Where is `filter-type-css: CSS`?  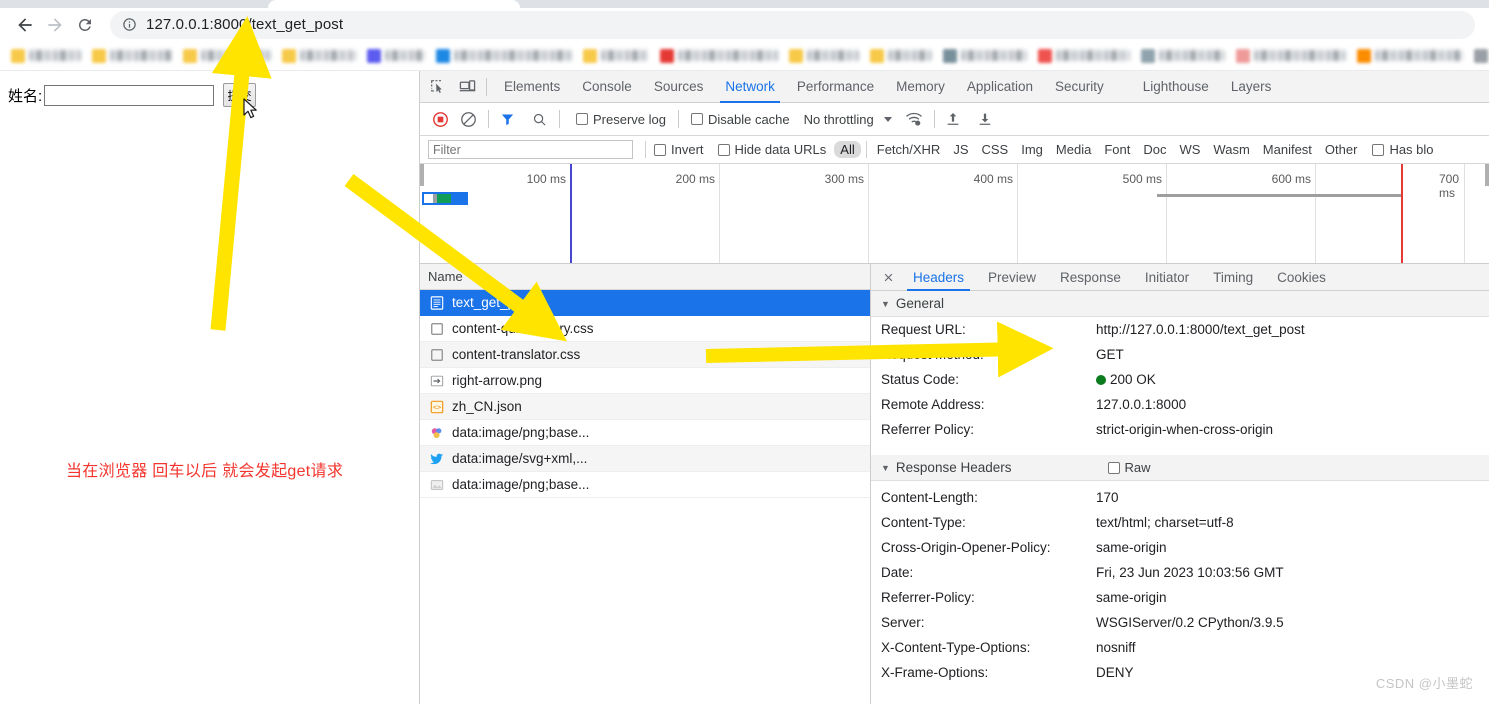
filter-type-css: CSS is located at coordinates (995, 149).